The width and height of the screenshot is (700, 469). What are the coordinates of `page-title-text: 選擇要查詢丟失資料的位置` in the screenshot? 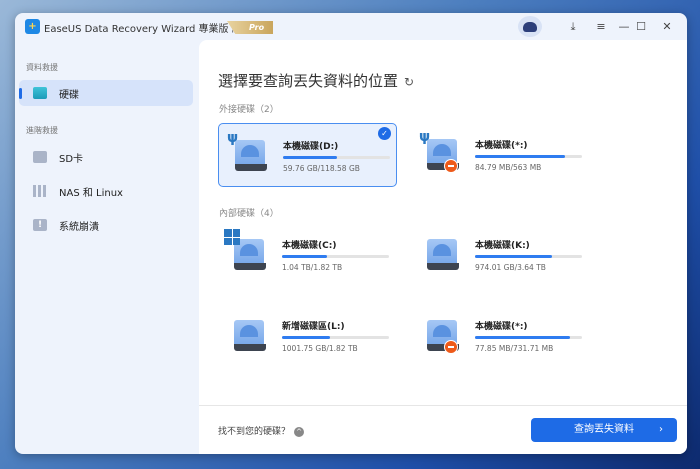 It's located at (308, 81).